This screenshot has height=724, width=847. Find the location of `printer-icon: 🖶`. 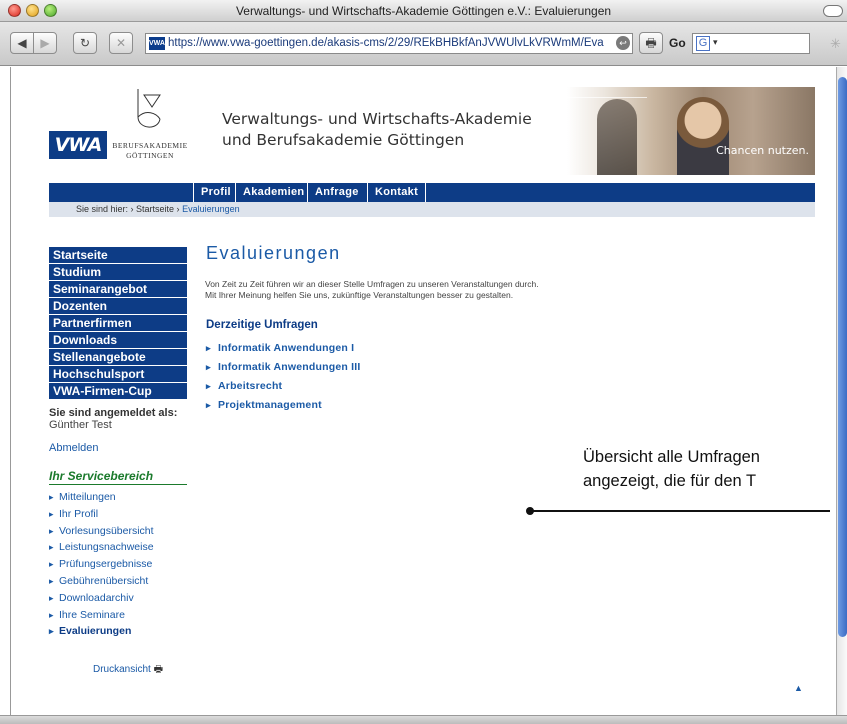

printer-icon: 🖶 is located at coordinates (158, 669).